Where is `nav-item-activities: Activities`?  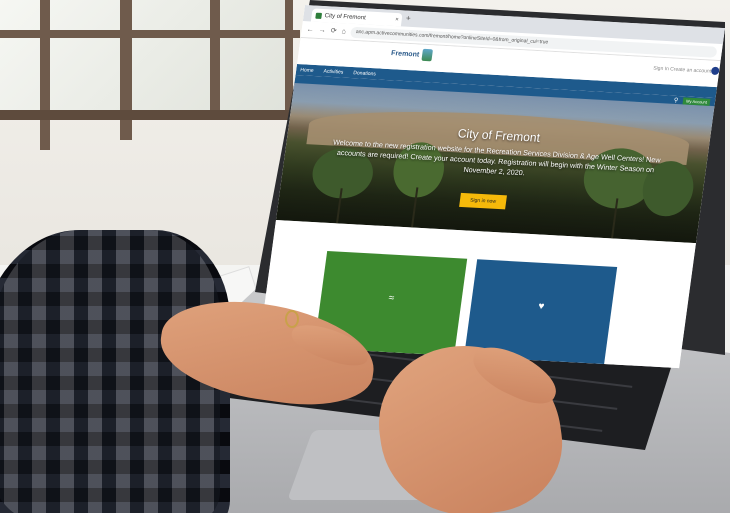
nav-item-activities: Activities is located at coordinates (333, 71).